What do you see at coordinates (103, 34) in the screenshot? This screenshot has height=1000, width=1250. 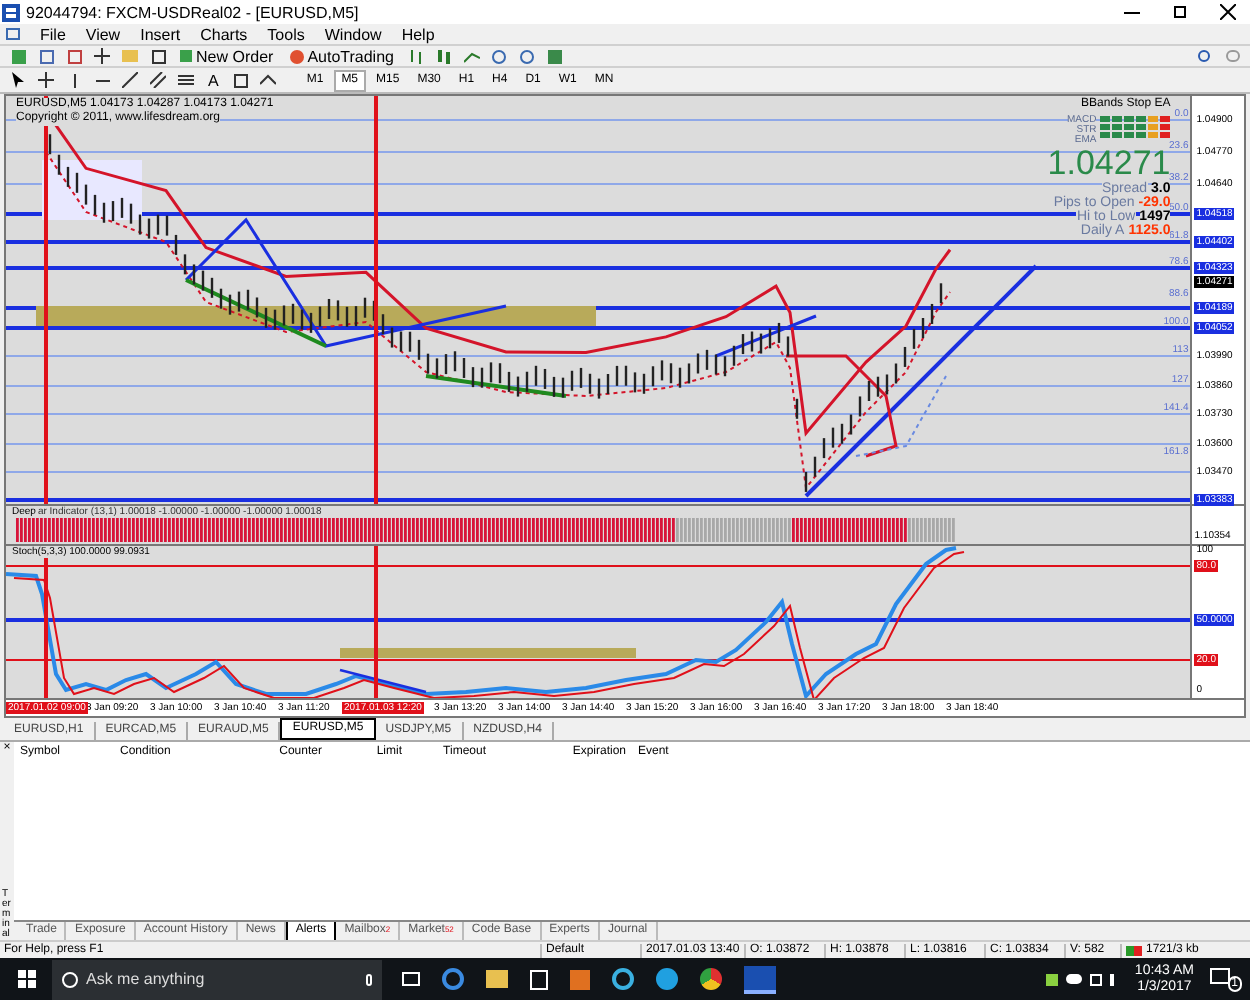 I see `menu-item: View` at bounding box center [103, 34].